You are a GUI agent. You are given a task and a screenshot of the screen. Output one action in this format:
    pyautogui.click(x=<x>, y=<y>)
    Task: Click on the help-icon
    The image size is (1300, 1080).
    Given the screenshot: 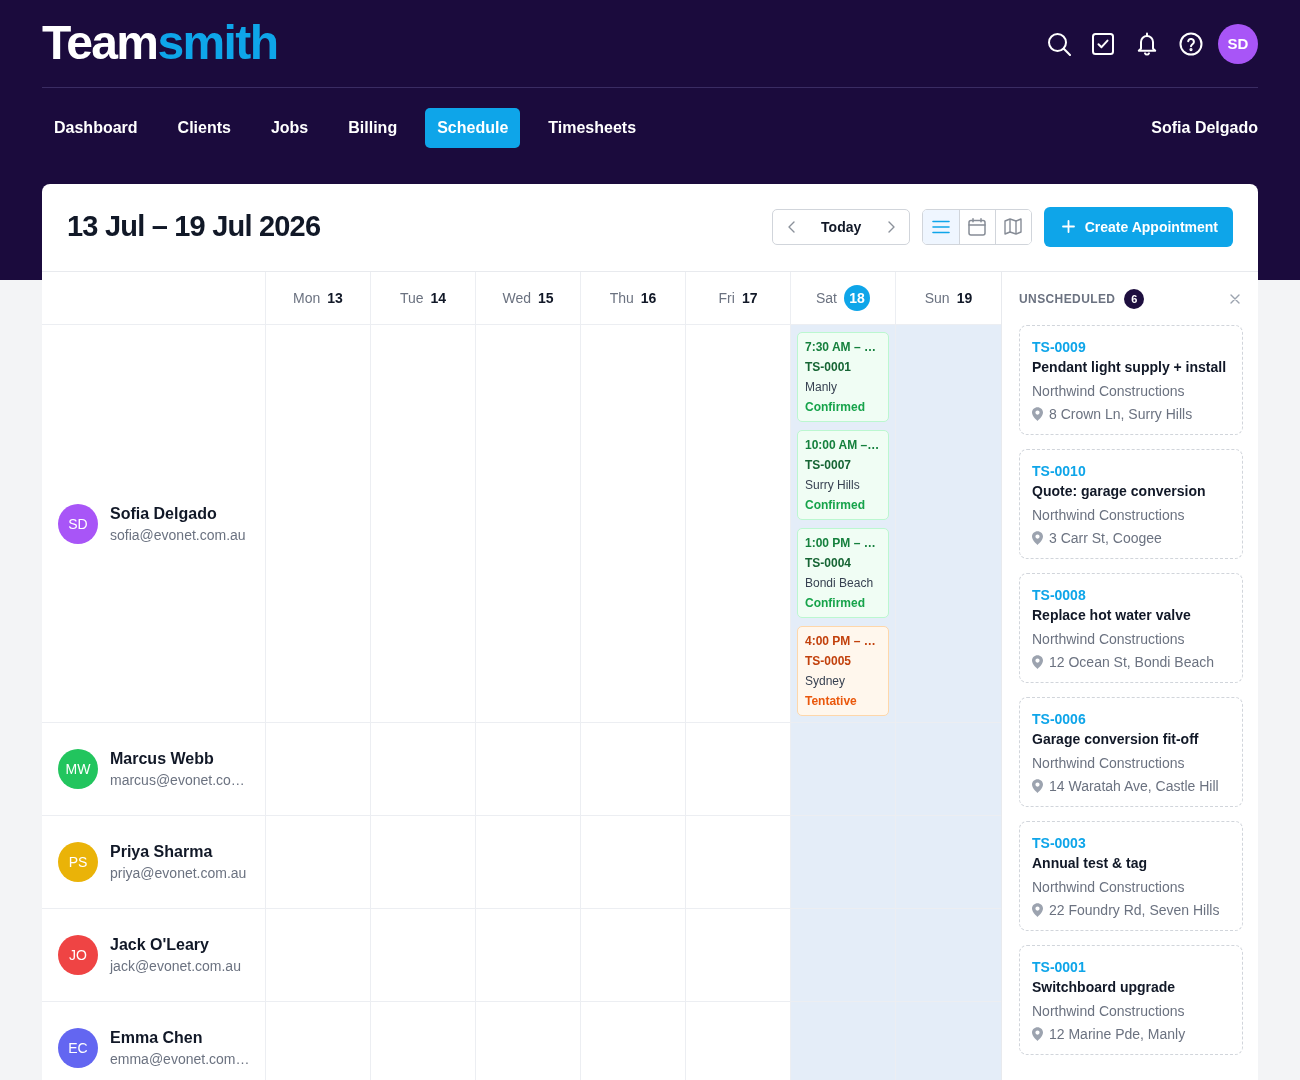 What is the action you would take?
    pyautogui.click(x=1191, y=43)
    